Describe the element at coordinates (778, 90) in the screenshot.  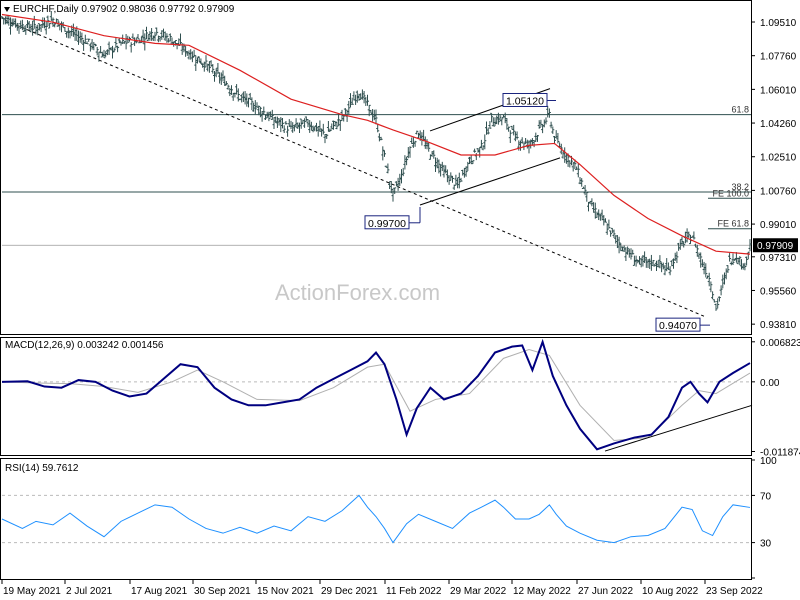
I see `price-axis-label: 1.06010` at that location.